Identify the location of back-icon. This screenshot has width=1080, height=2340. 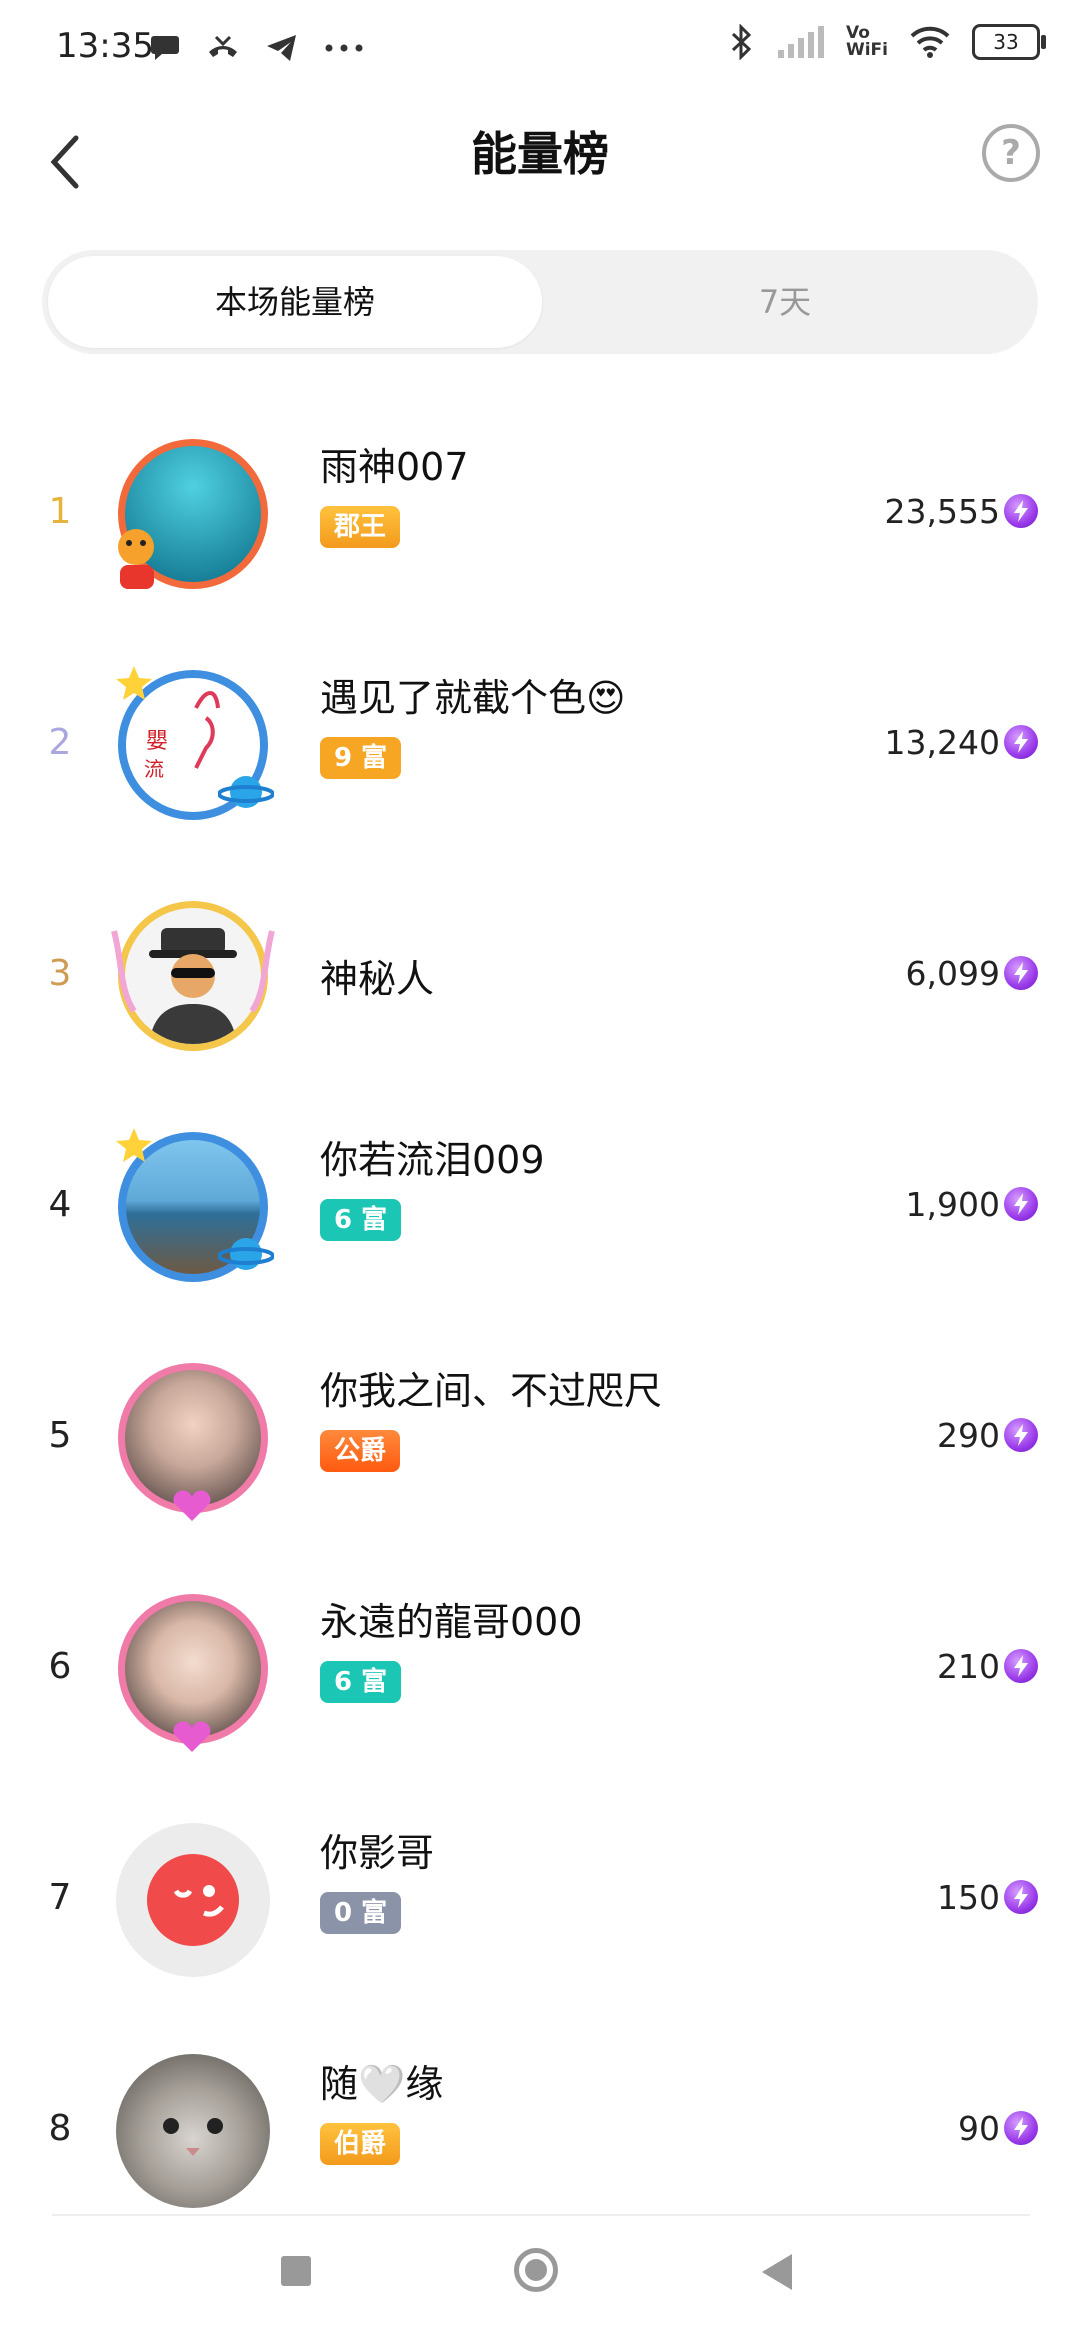
(777, 2272).